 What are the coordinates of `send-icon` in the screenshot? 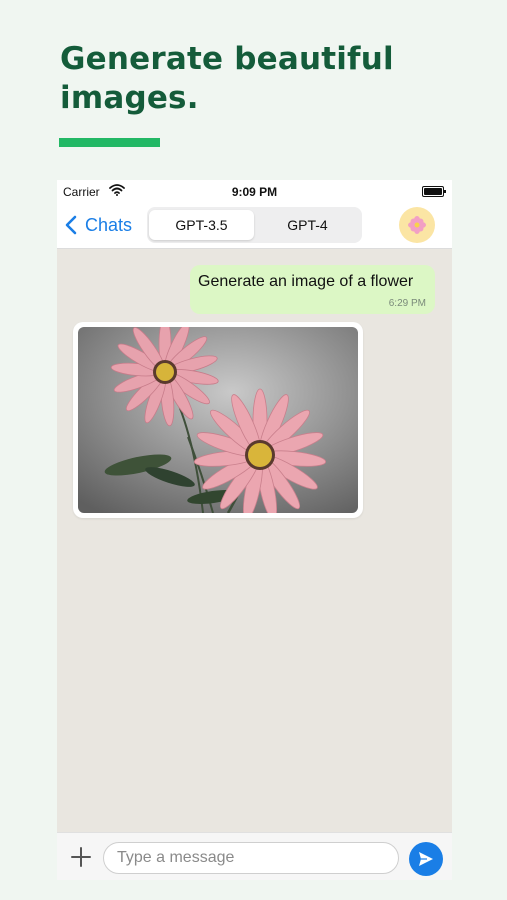 It's located at (426, 859).